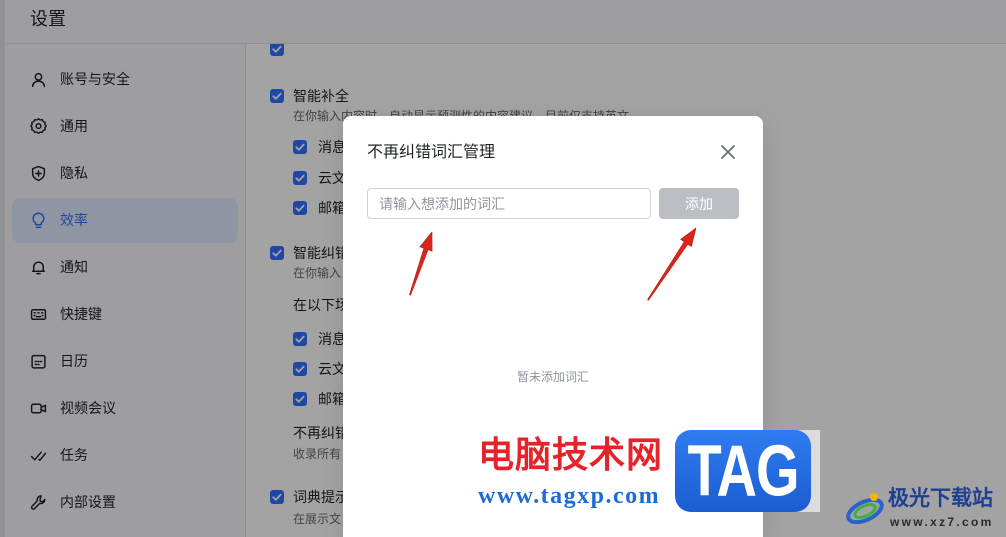  Describe the element at coordinates (865, 509) in the screenshot. I see `brand-swirl-logo-icon` at that location.